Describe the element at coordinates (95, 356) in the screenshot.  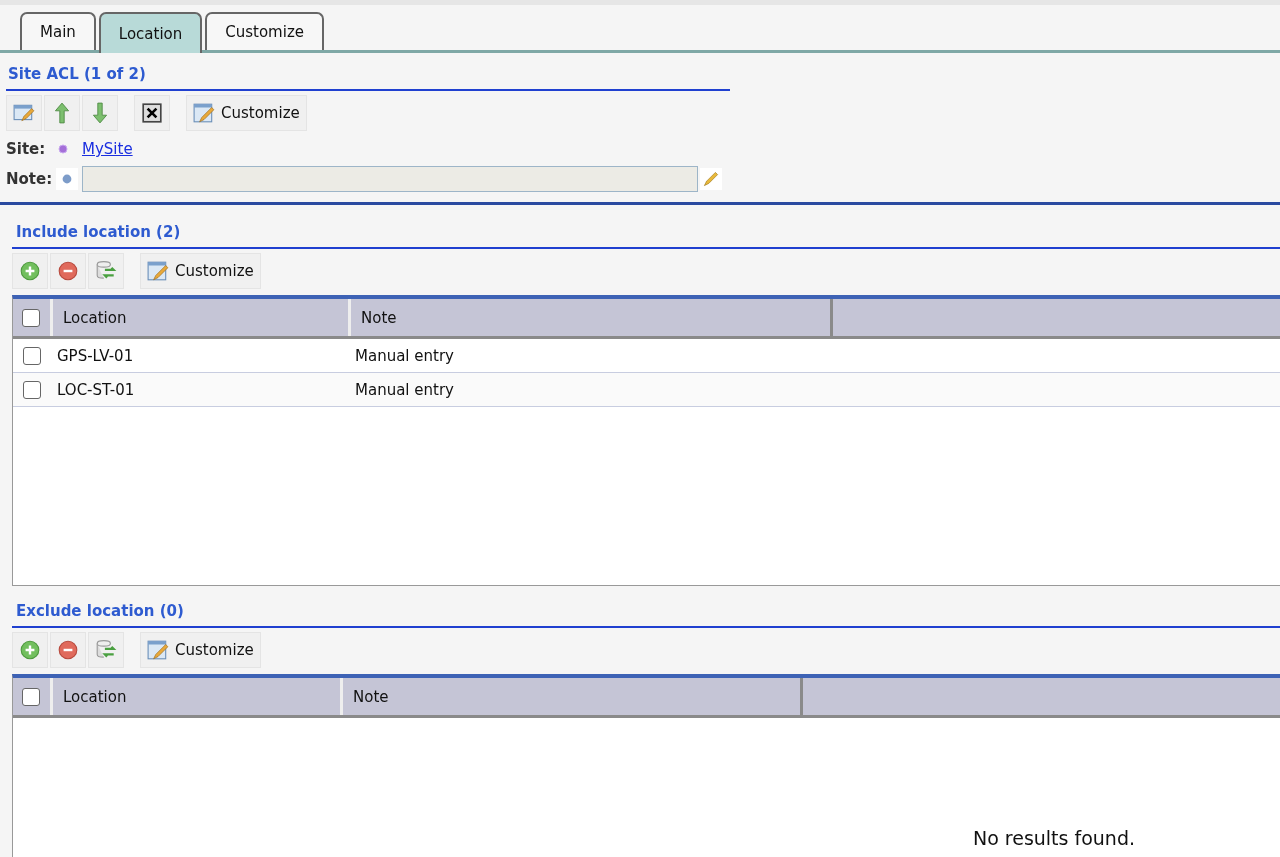
I see `table-cell-text: GPS-LV-01` at that location.